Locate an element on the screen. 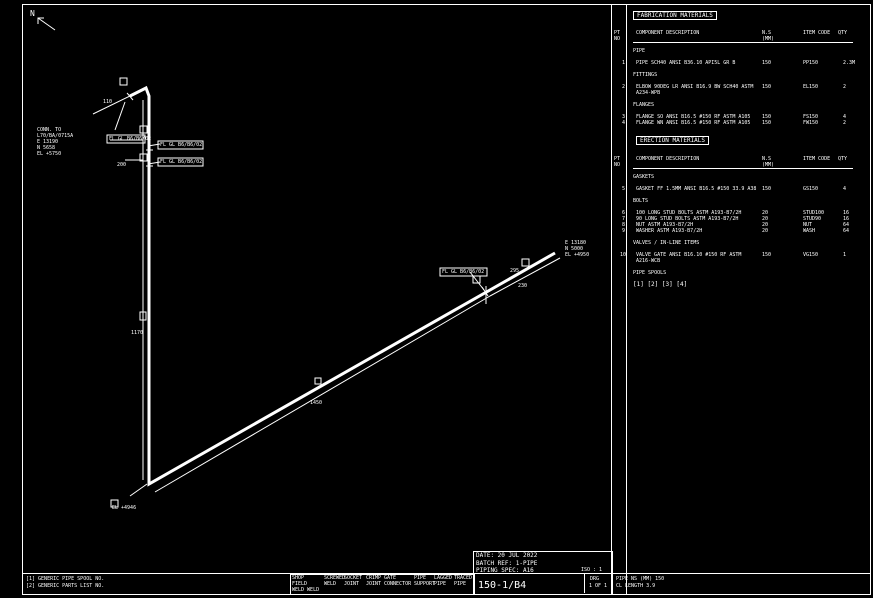 Image resolution: width=873 pixels, height=598 pixels. legend-item: SCREWED WELD is located at coordinates (335, 581).